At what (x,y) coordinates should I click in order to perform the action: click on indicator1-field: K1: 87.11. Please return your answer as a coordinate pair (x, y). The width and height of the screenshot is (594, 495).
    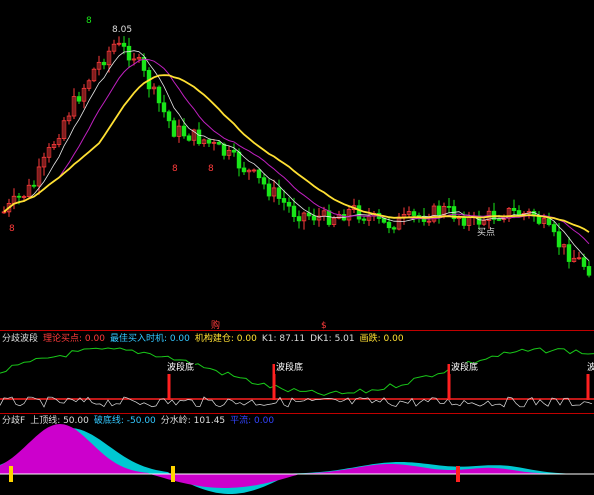
    Looking at the image, I should click on (283, 339).